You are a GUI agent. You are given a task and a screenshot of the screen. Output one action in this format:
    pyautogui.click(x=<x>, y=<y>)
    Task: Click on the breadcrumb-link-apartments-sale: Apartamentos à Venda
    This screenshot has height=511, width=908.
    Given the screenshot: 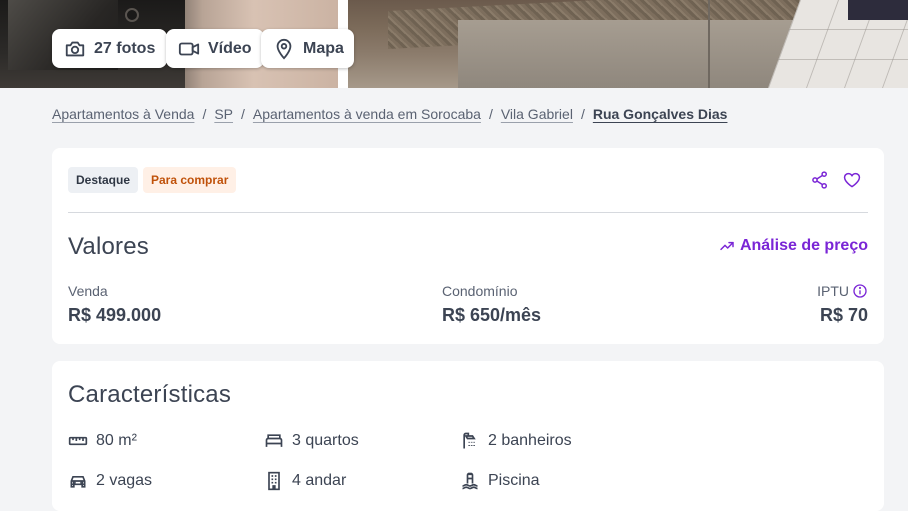 What is the action you would take?
    pyautogui.click(x=123, y=114)
    